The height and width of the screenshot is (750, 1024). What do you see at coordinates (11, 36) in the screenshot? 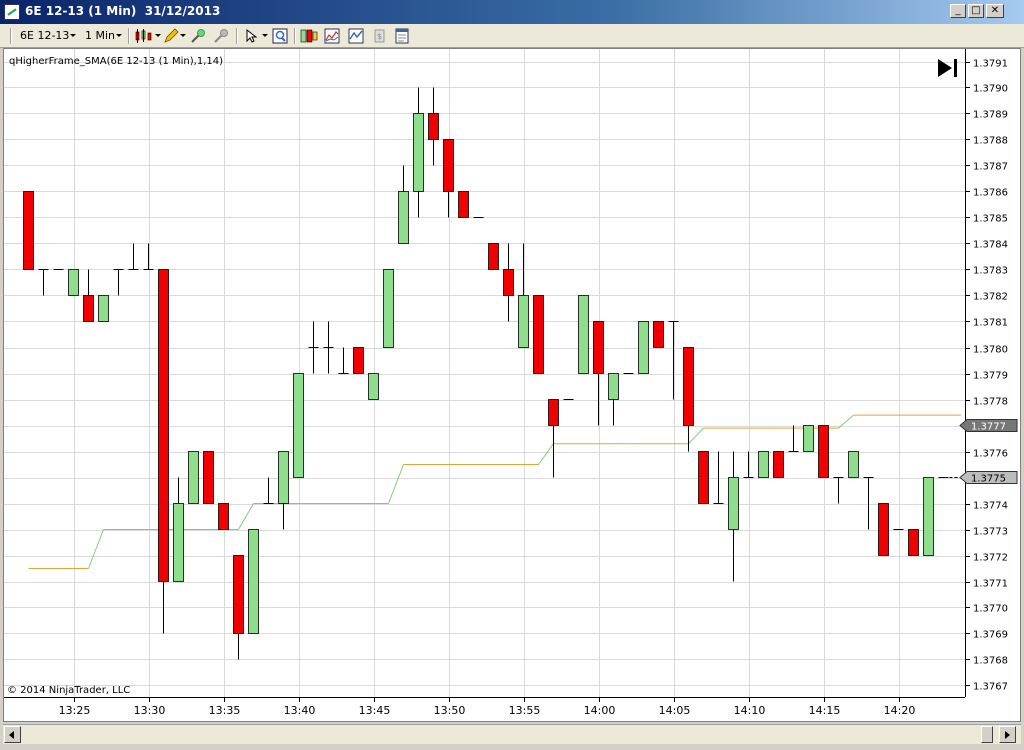
I see `toolbar-grip` at bounding box center [11, 36].